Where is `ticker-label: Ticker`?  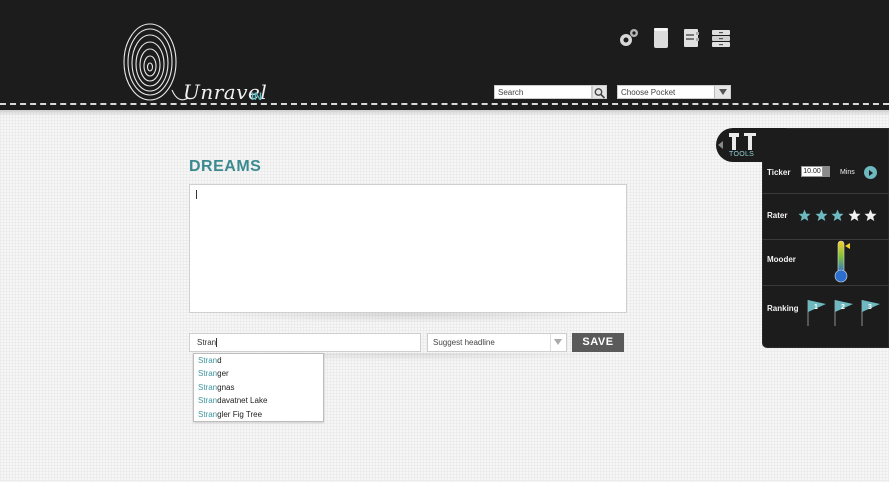 ticker-label: Ticker is located at coordinates (779, 172).